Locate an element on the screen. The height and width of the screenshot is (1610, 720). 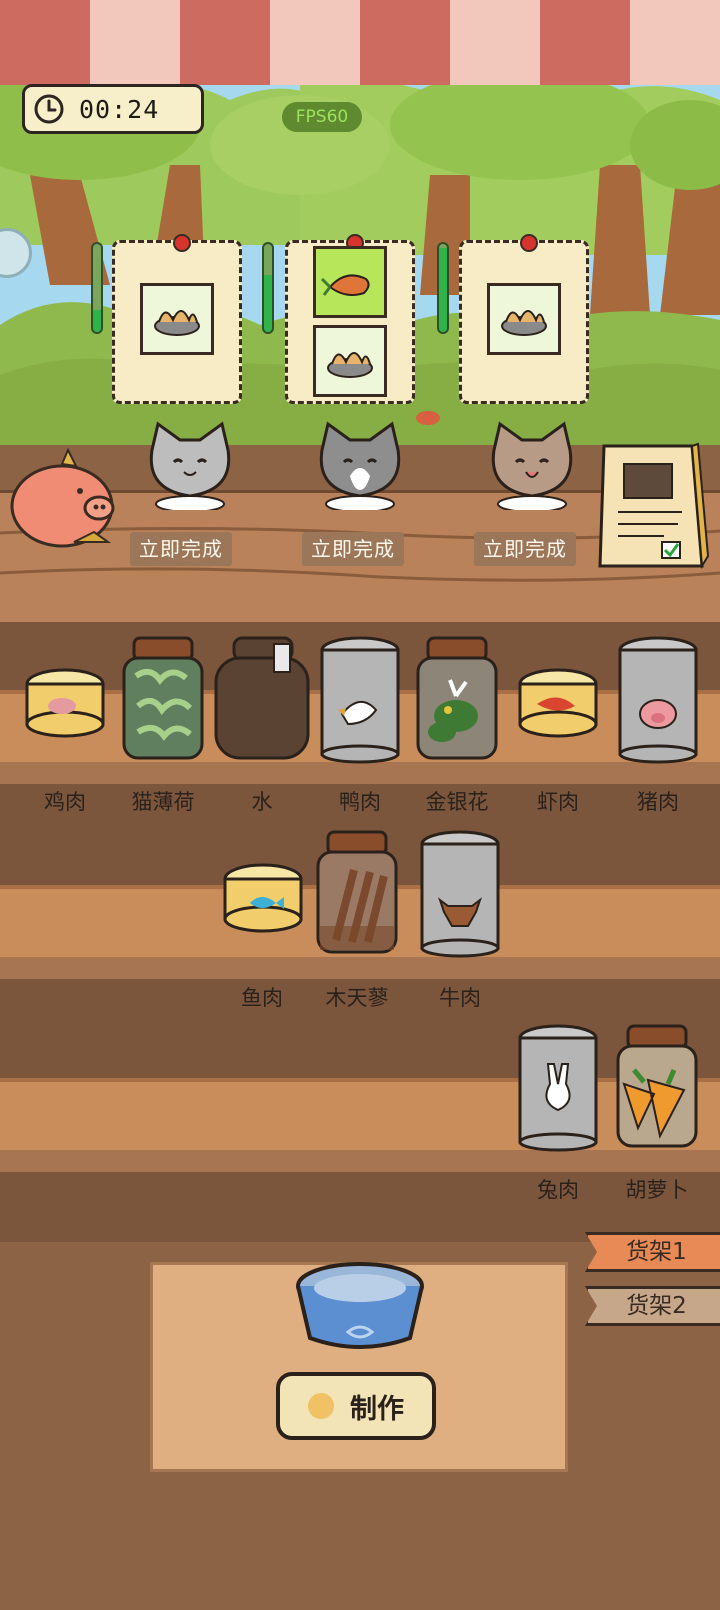
ingredient-water is located at coordinates (262, 702).